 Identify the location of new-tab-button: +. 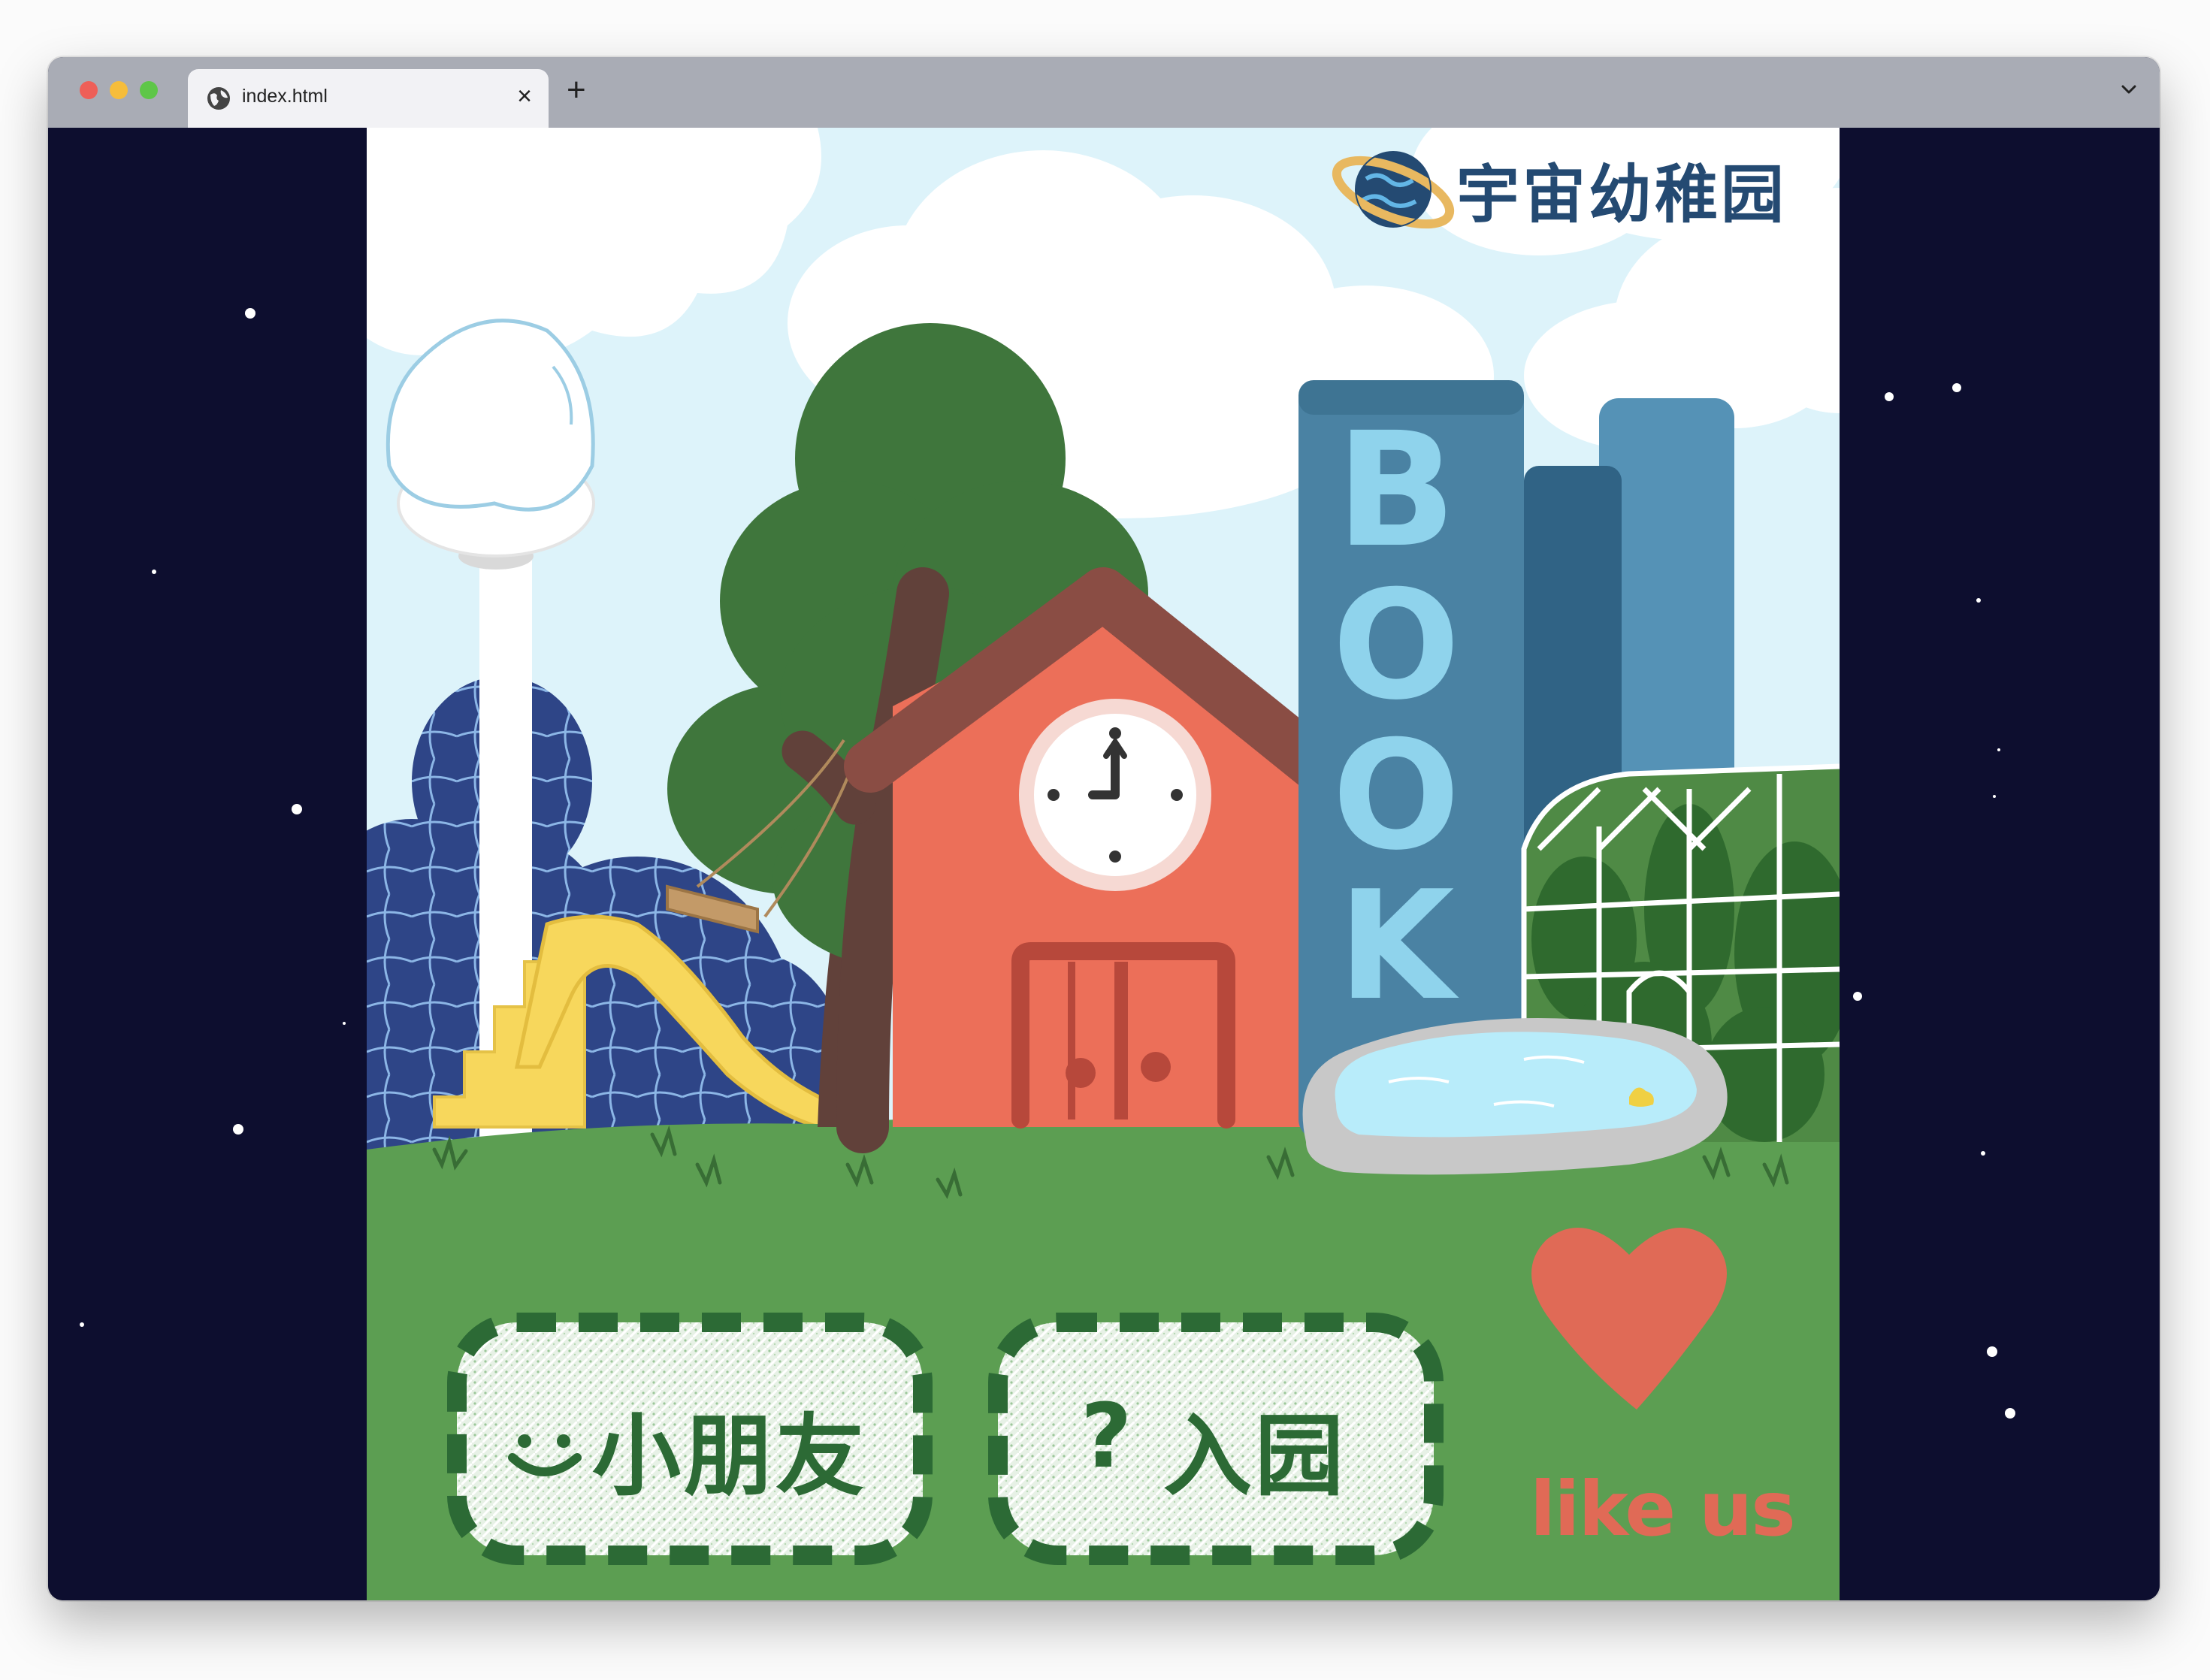
(576, 90).